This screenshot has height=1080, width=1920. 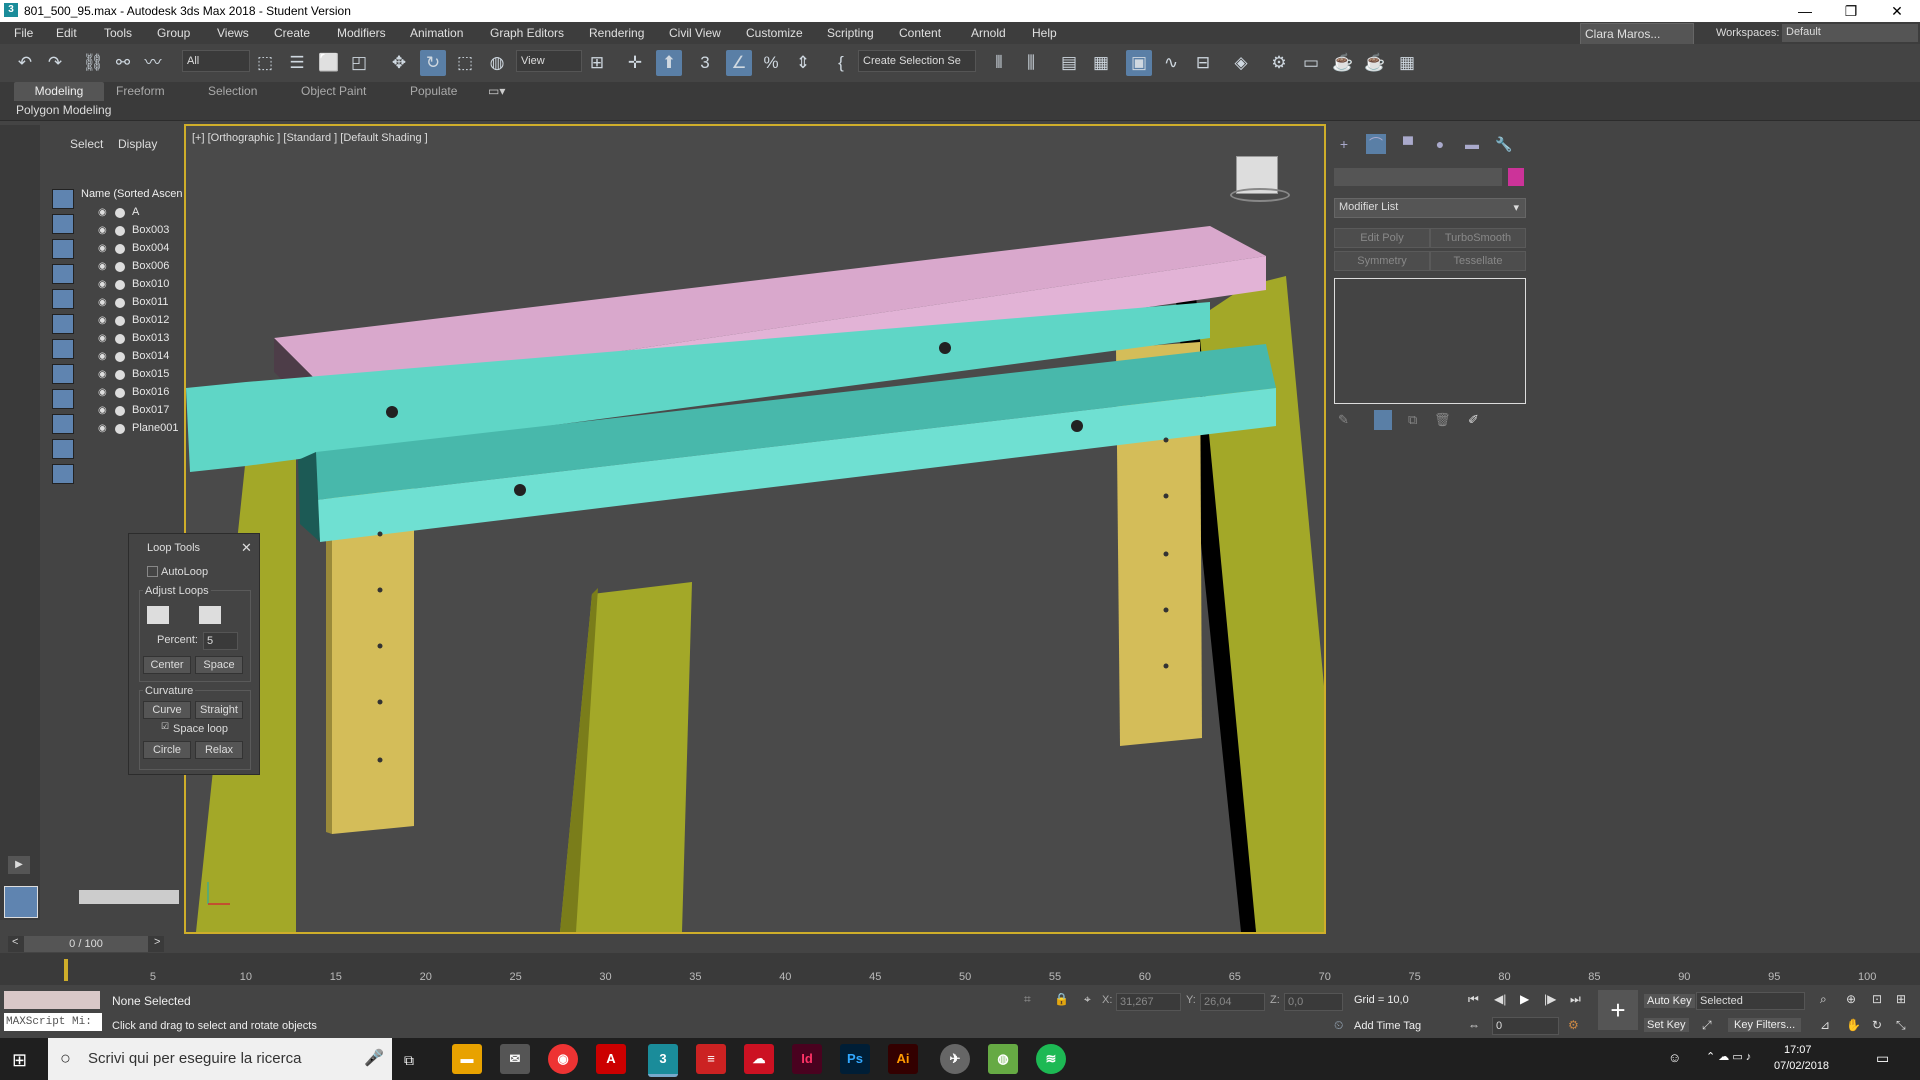 What do you see at coordinates (1877, 1025) in the screenshot?
I see `orbit-icon: ↻` at bounding box center [1877, 1025].